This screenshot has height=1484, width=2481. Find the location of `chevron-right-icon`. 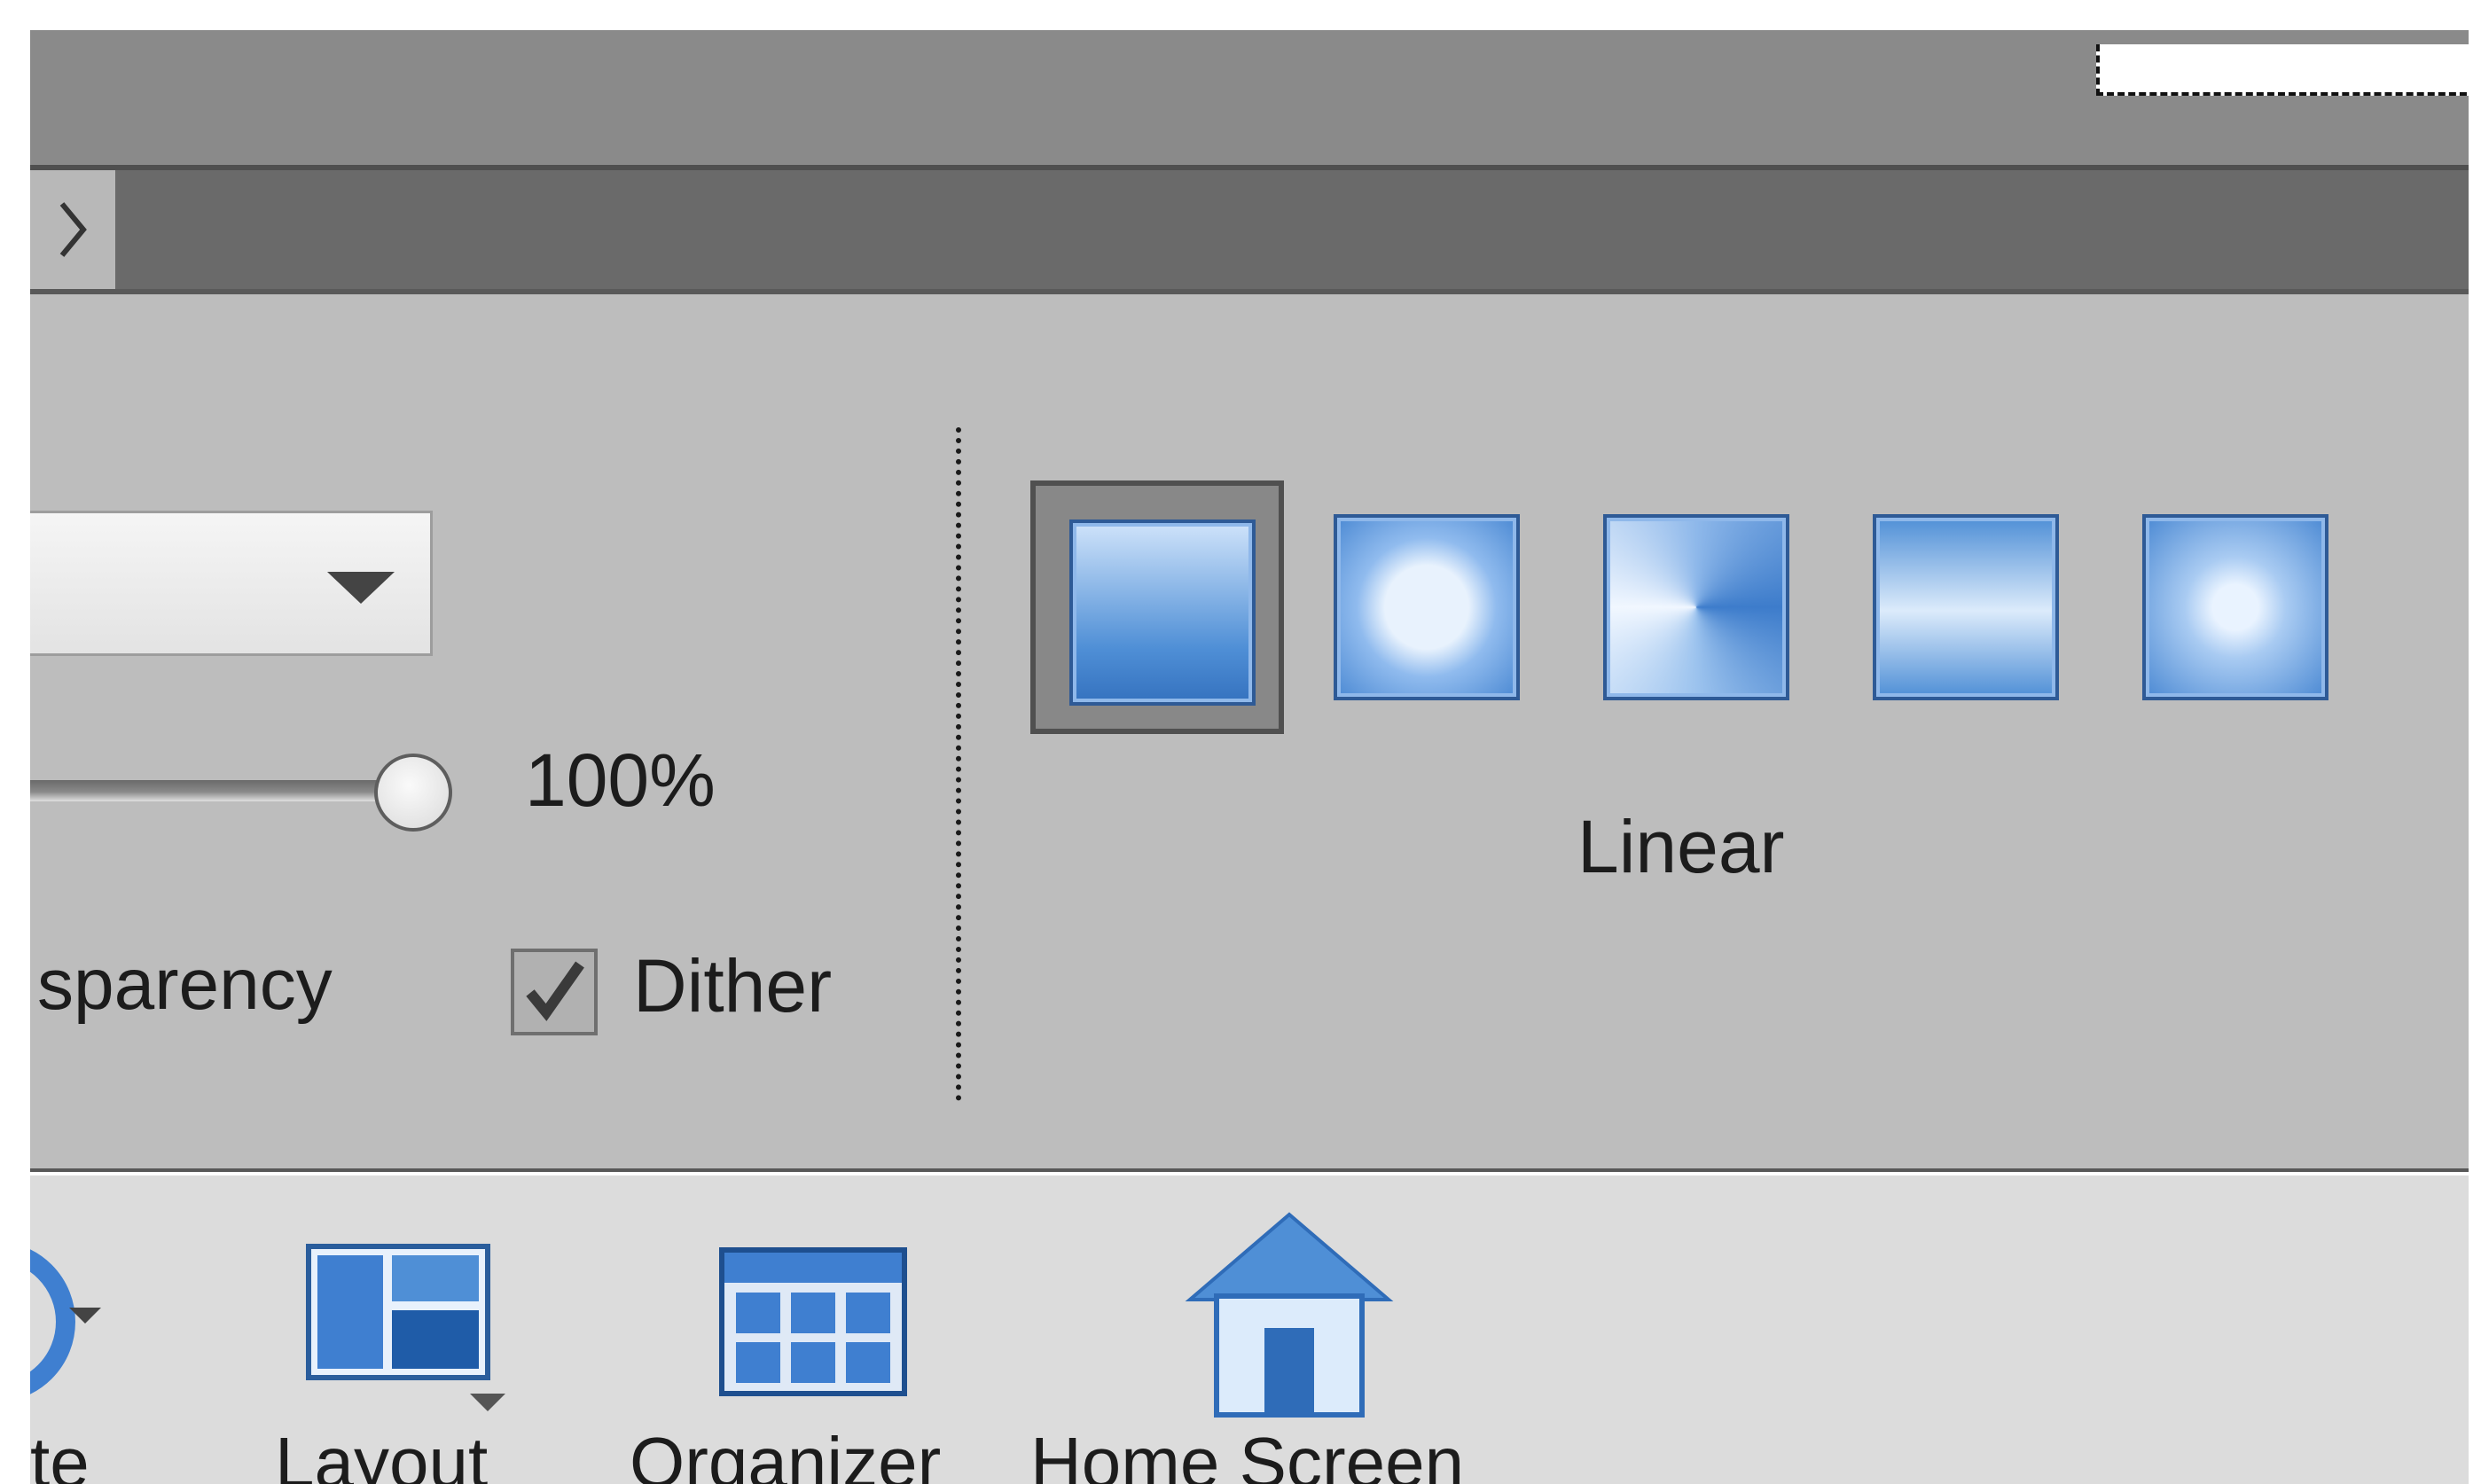

chevron-right-icon is located at coordinates (73, 229).